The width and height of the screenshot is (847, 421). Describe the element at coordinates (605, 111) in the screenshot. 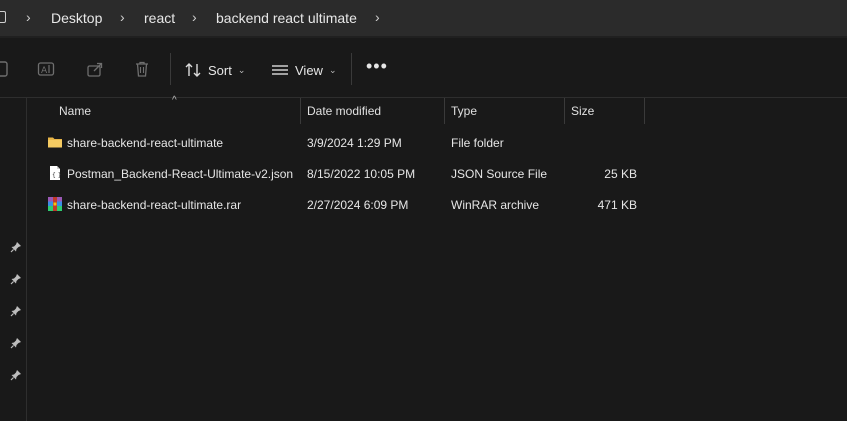

I see `column-header-size: Size` at that location.